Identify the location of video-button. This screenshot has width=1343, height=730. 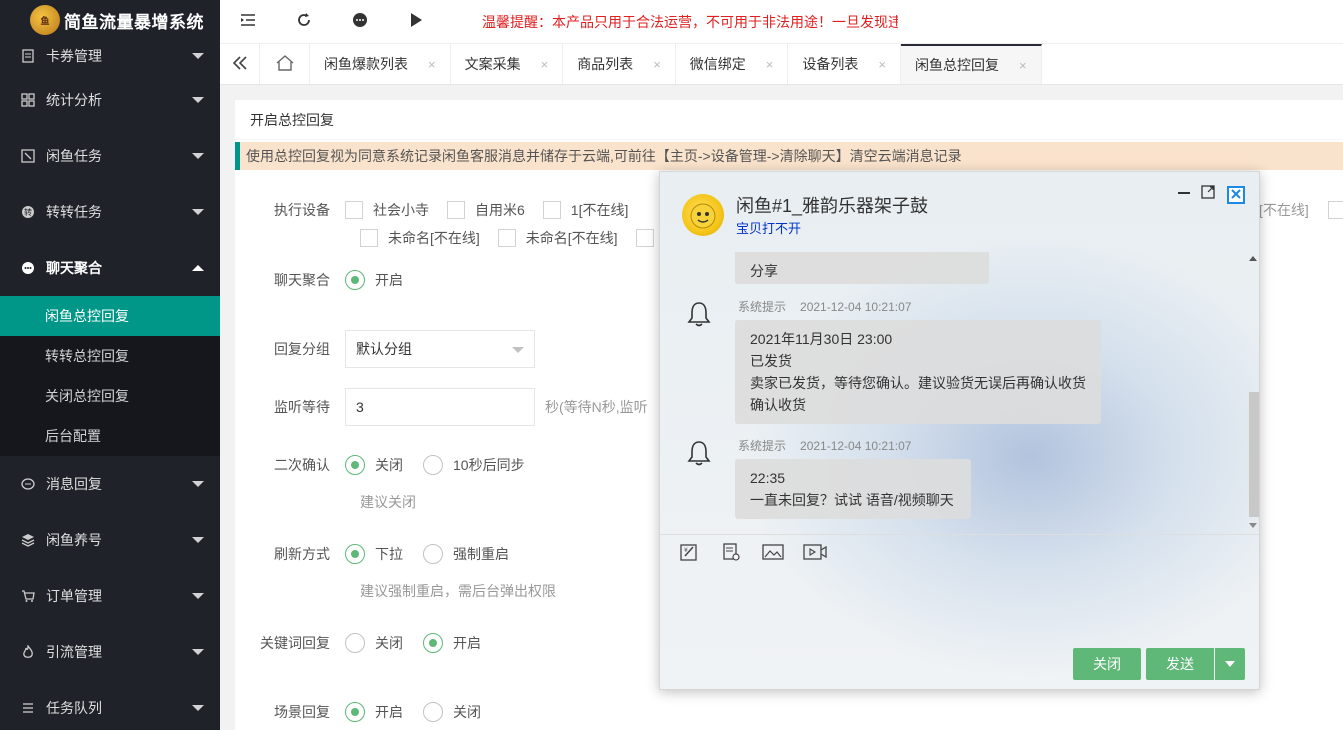
(815, 553).